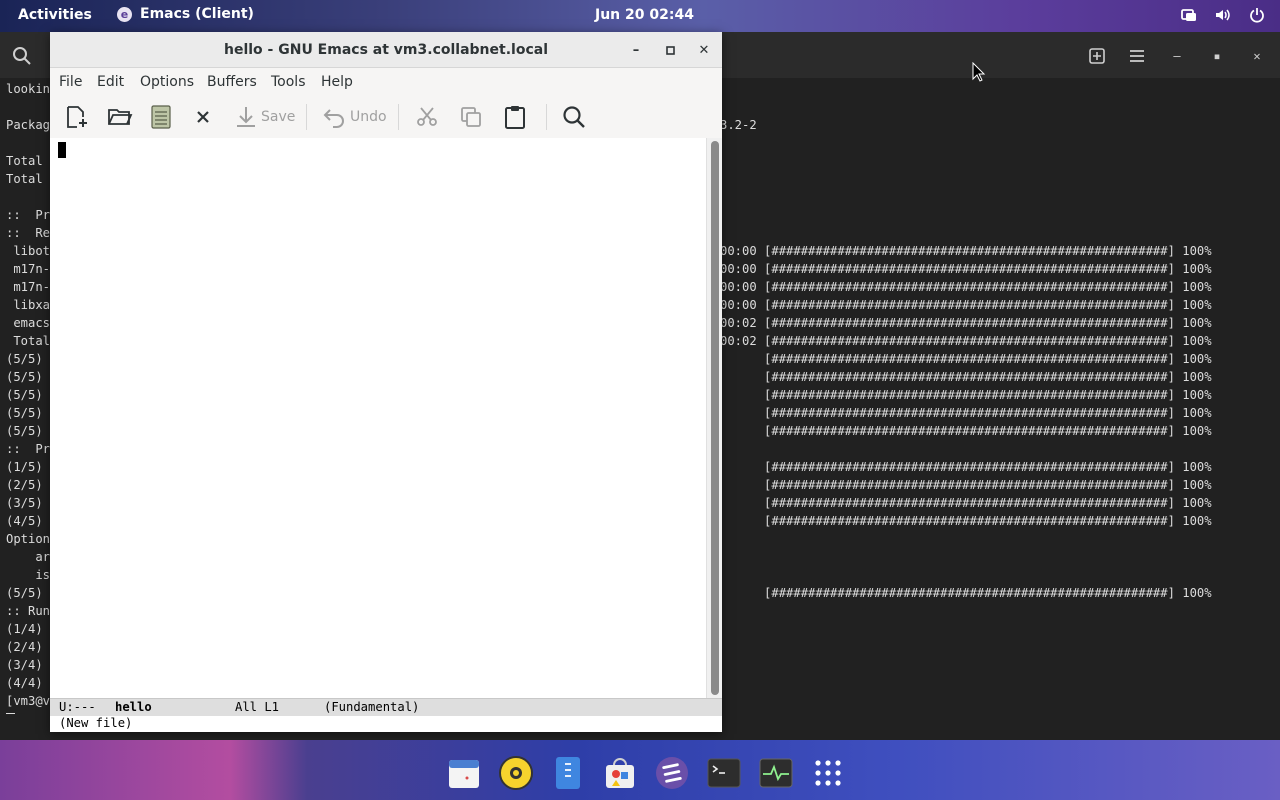 The image size is (1280, 800). What do you see at coordinates (568, 773) in the screenshot?
I see `files-app-icon` at bounding box center [568, 773].